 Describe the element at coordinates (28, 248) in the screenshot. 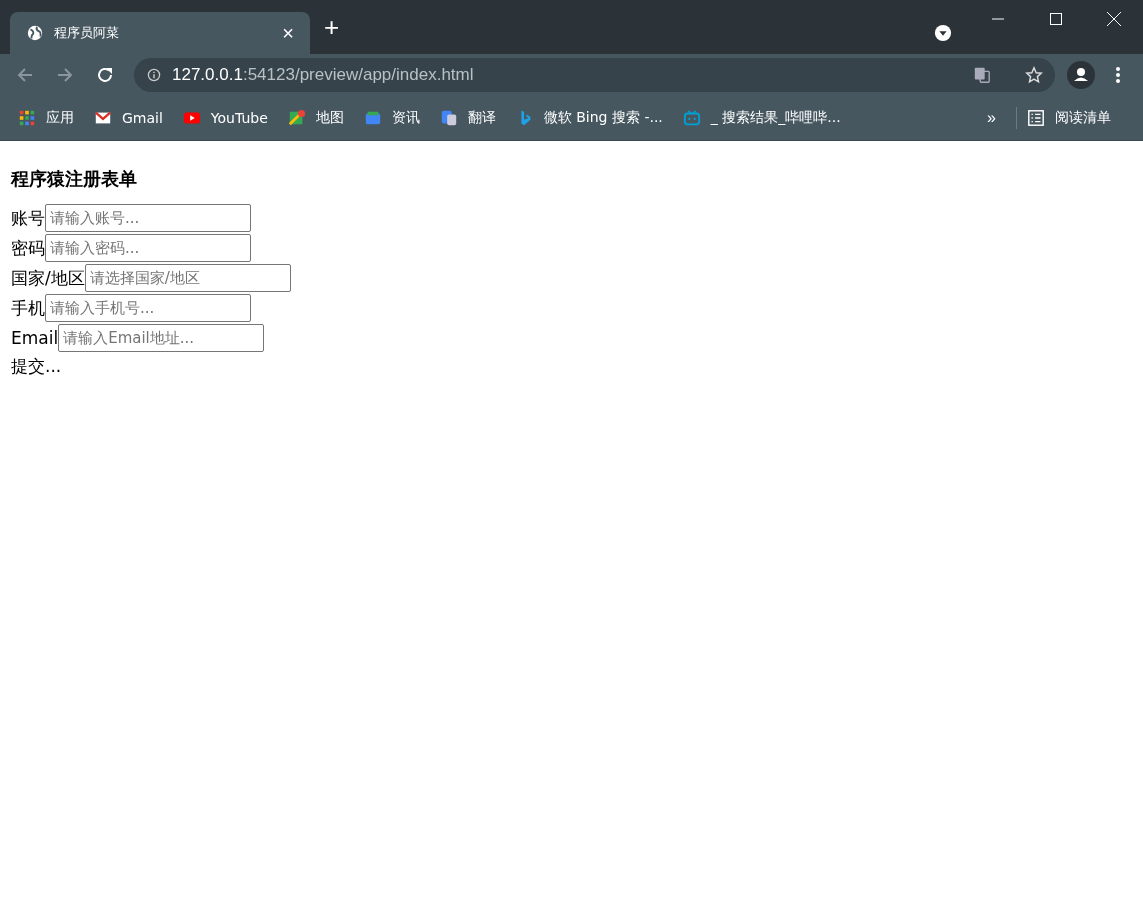

I see `field-label: 密码` at that location.